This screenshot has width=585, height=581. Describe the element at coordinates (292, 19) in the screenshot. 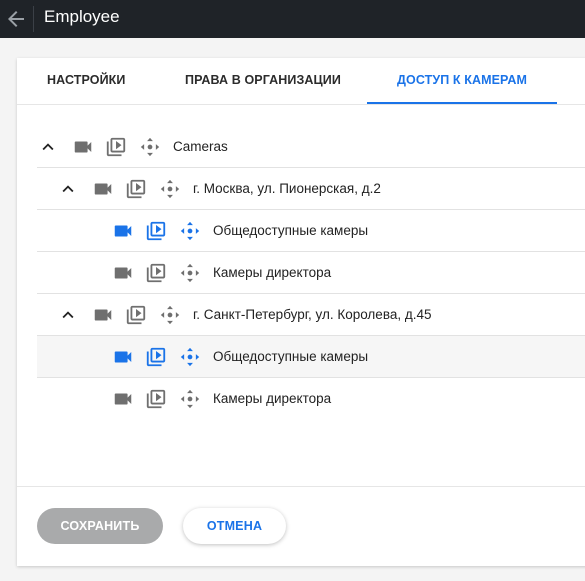

I see `app-bar: Employee` at that location.